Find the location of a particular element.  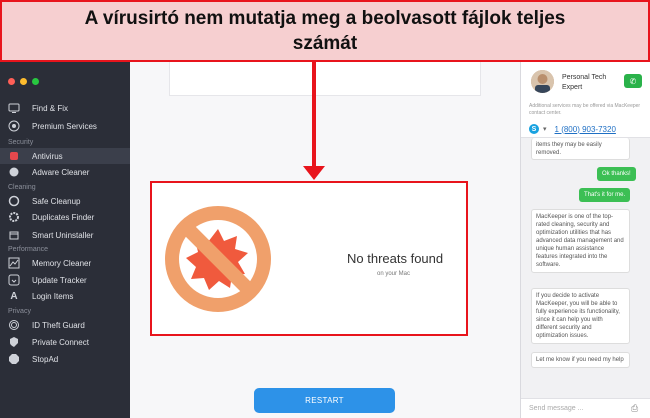

avatar is located at coordinates (542, 81).